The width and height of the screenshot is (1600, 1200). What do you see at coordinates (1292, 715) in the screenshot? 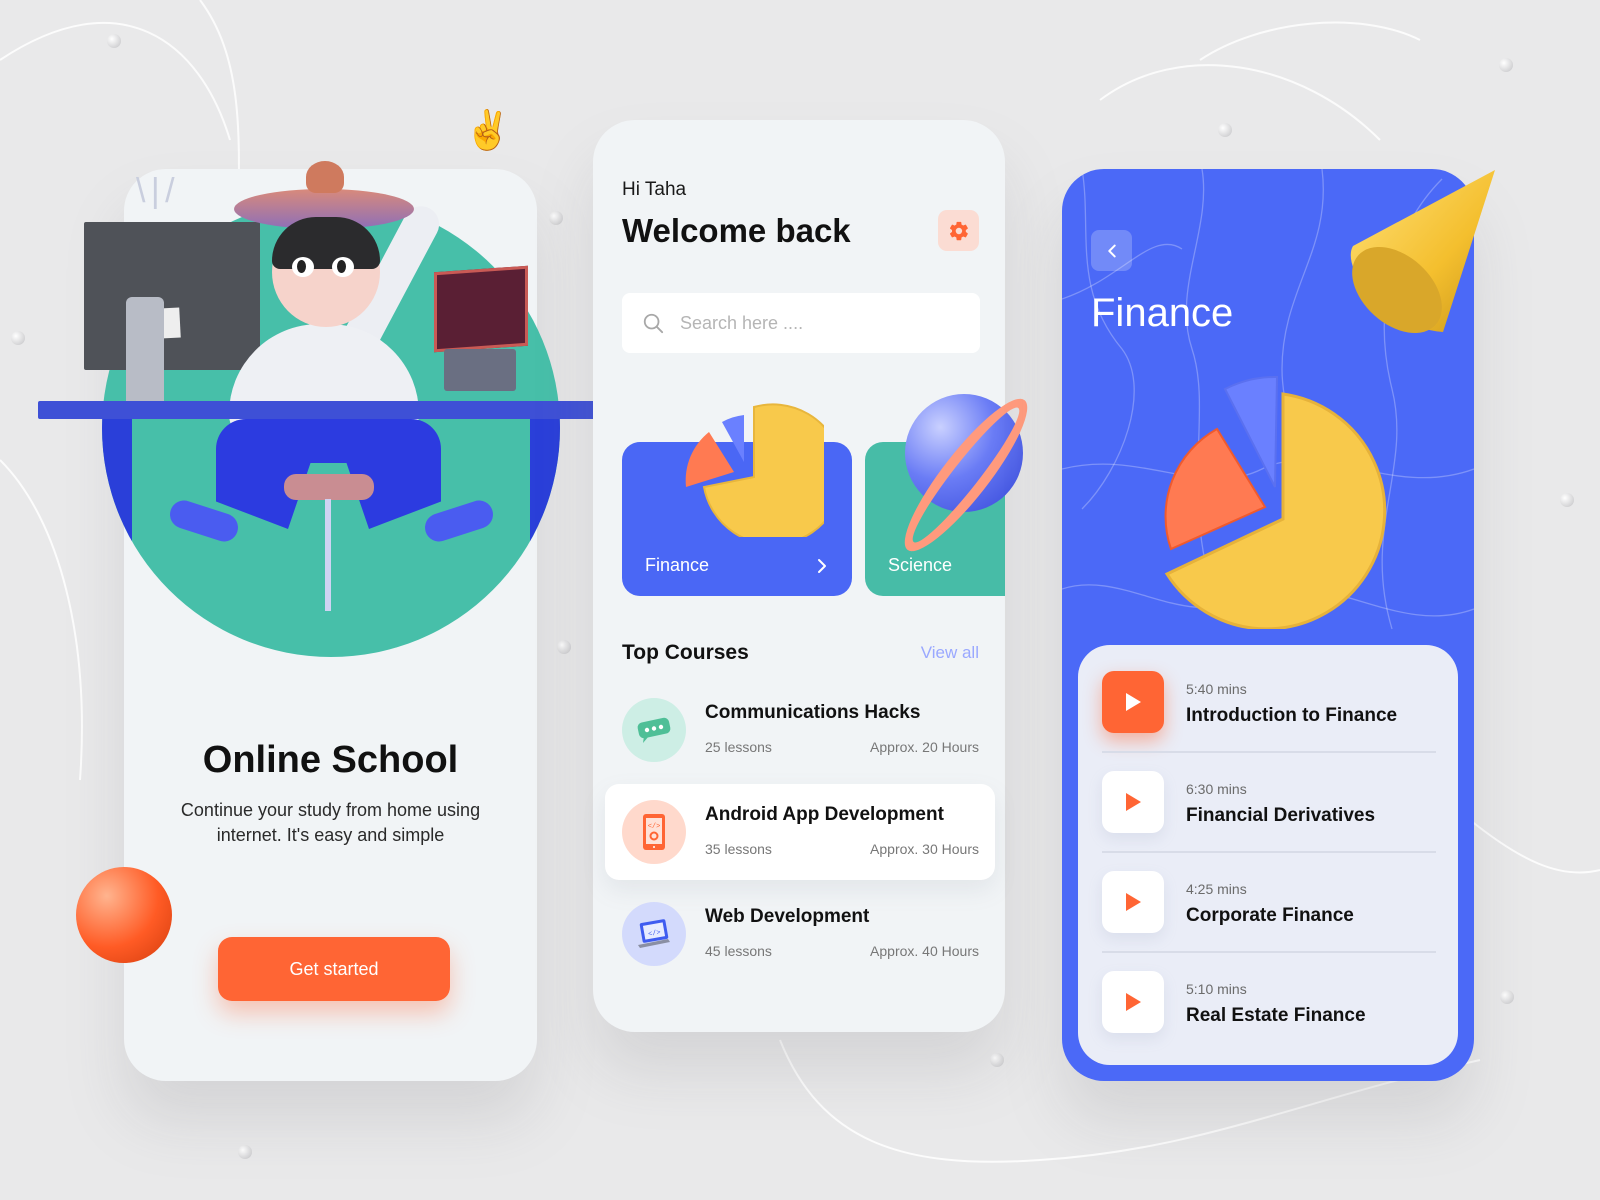
I see `lesson-title: Introduction to Finance` at bounding box center [1292, 715].